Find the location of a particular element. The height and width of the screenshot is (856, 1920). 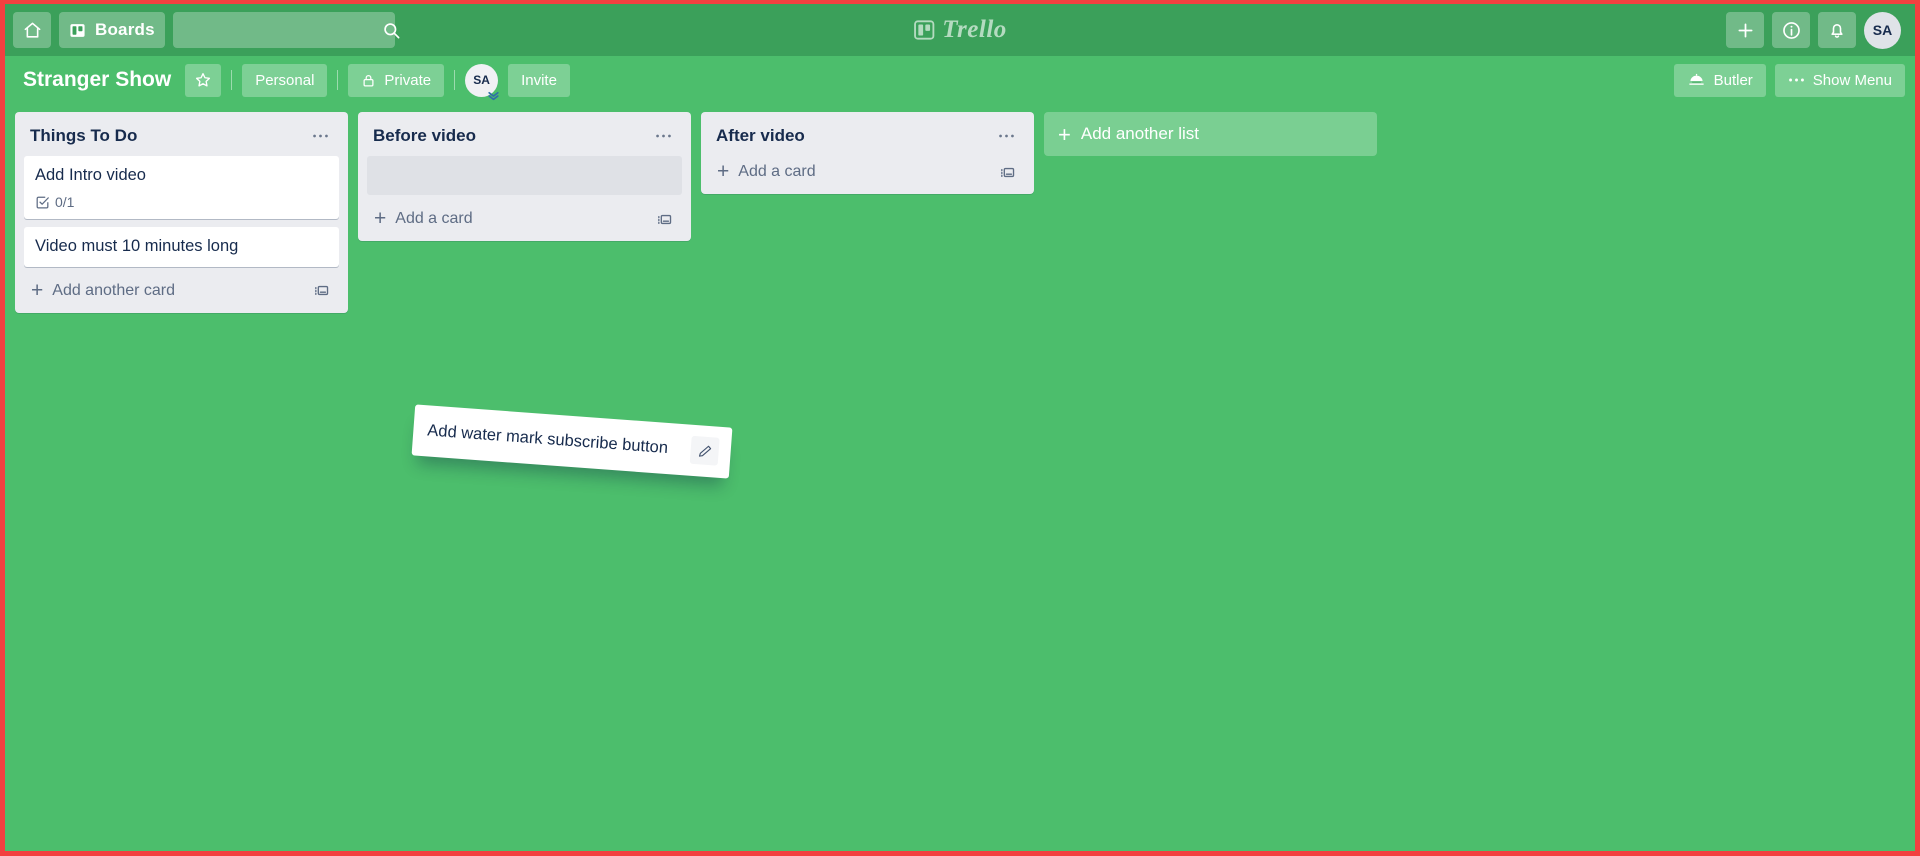

visibility-label: Private is located at coordinates (408, 80).